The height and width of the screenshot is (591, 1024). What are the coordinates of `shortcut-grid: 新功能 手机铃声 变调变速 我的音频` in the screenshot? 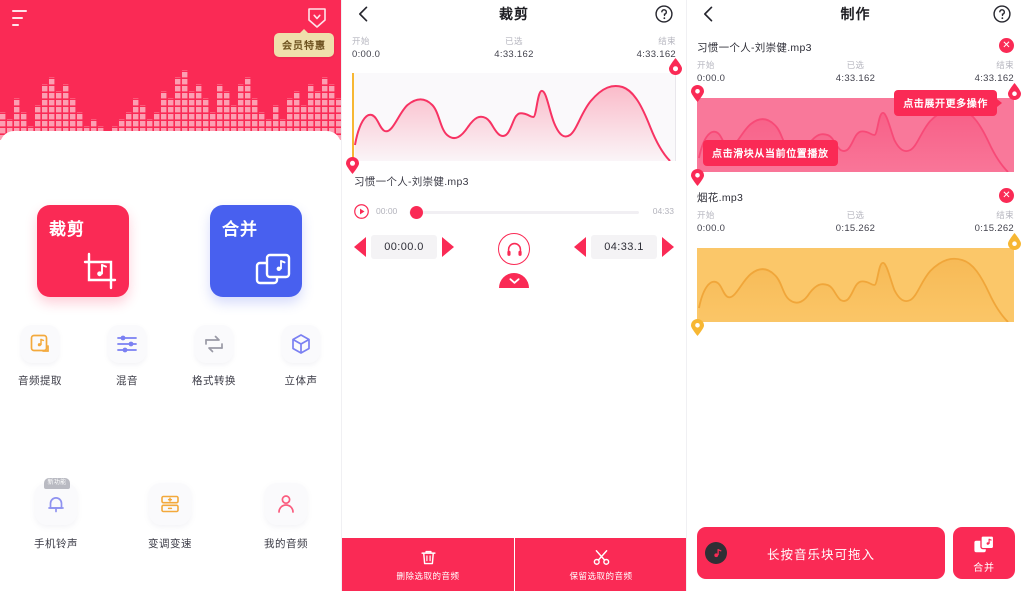 It's located at (170, 520).